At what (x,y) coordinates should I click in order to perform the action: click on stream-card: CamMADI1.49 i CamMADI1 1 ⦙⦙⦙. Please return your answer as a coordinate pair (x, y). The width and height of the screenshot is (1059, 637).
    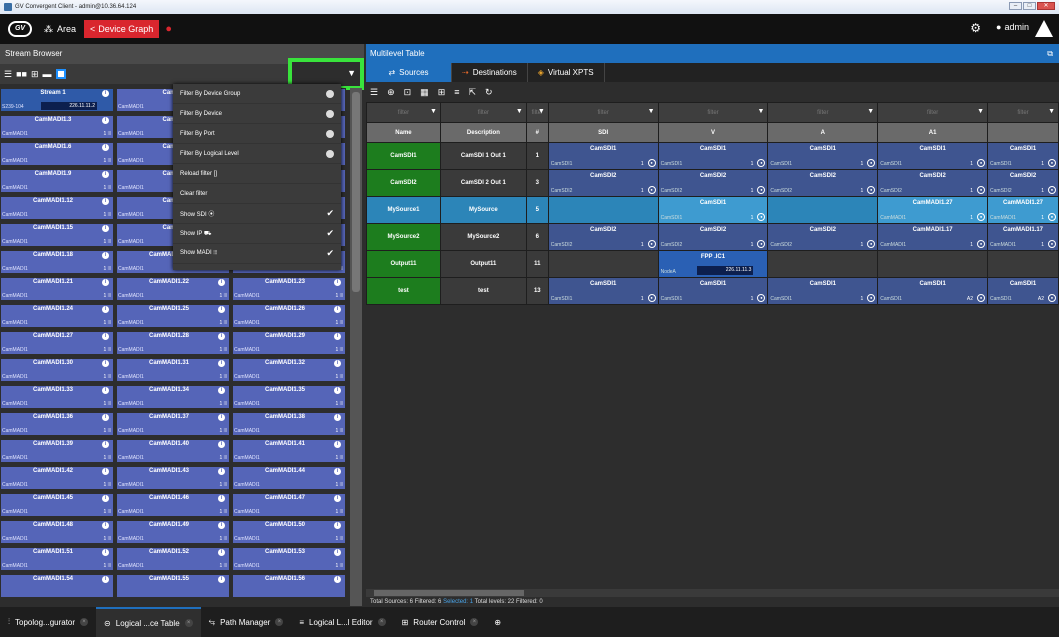
    Looking at the image, I should click on (173, 532).